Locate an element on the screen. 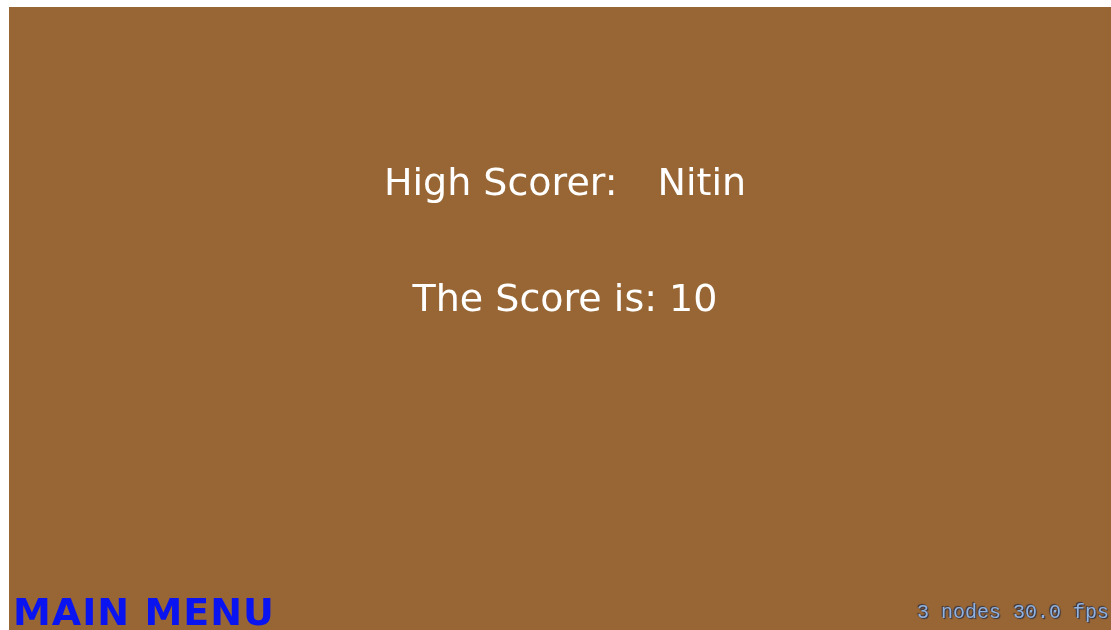  score-text: The Score is: 10 is located at coordinates (565, 298).